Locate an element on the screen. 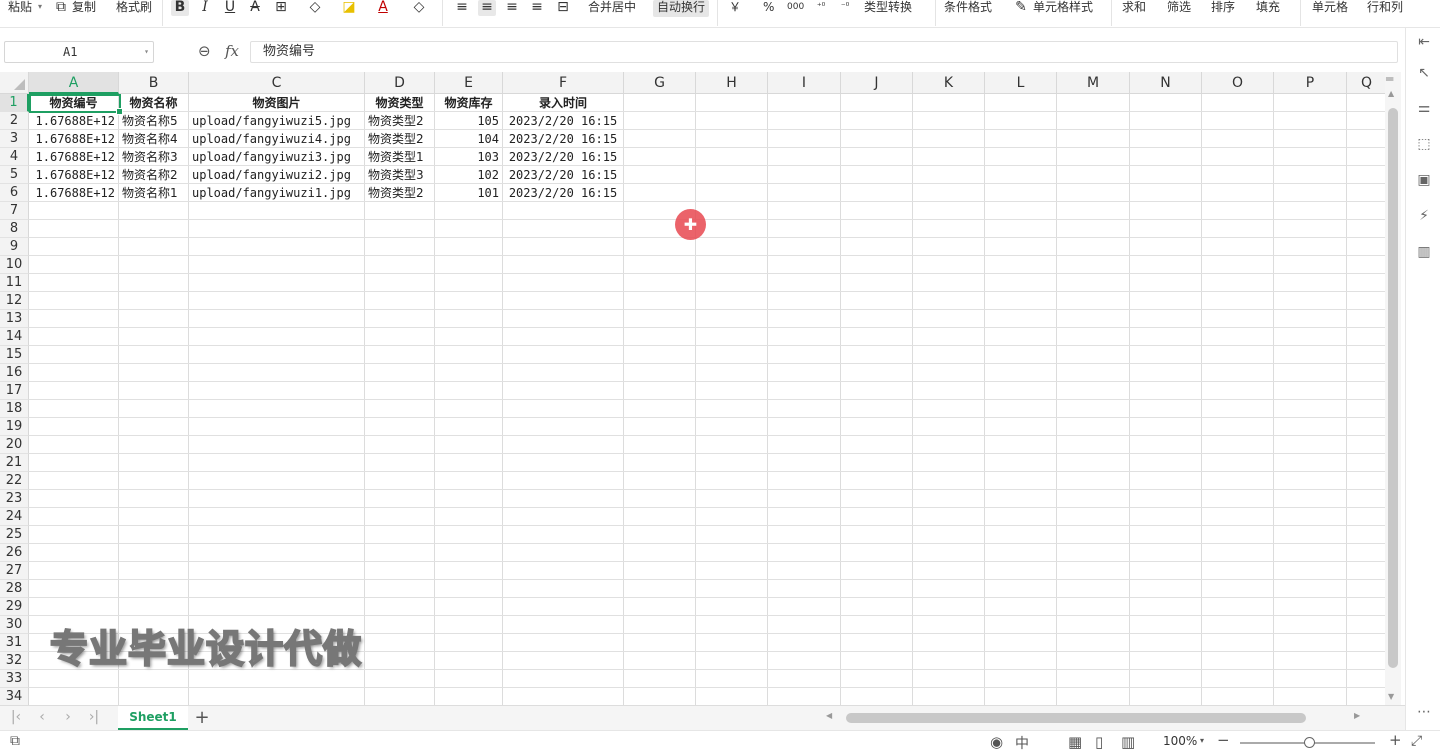 Image resolution: width=1440 pixels, height=753 pixels. cell-name: 物资名称4 is located at coordinates (153, 139).